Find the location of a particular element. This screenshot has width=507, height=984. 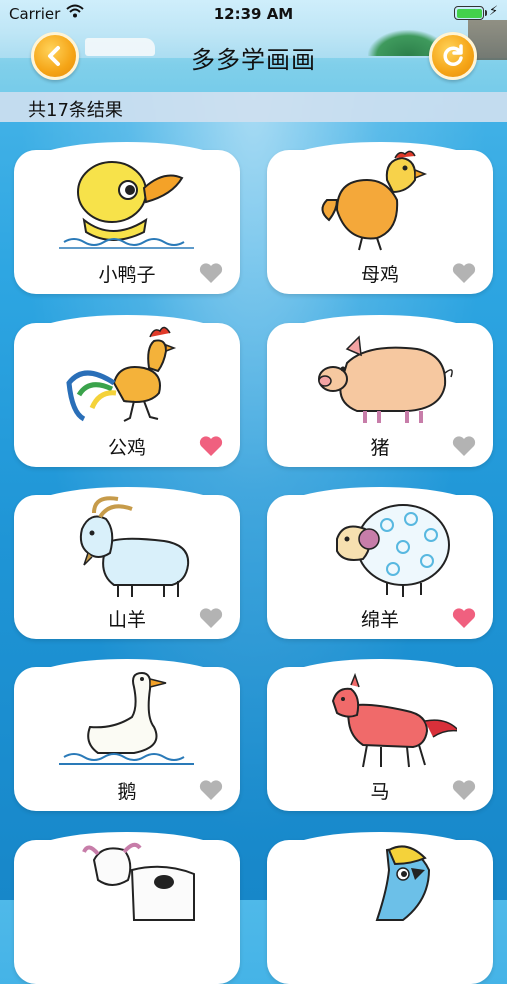

pig-drawing is located at coordinates (385, 379).